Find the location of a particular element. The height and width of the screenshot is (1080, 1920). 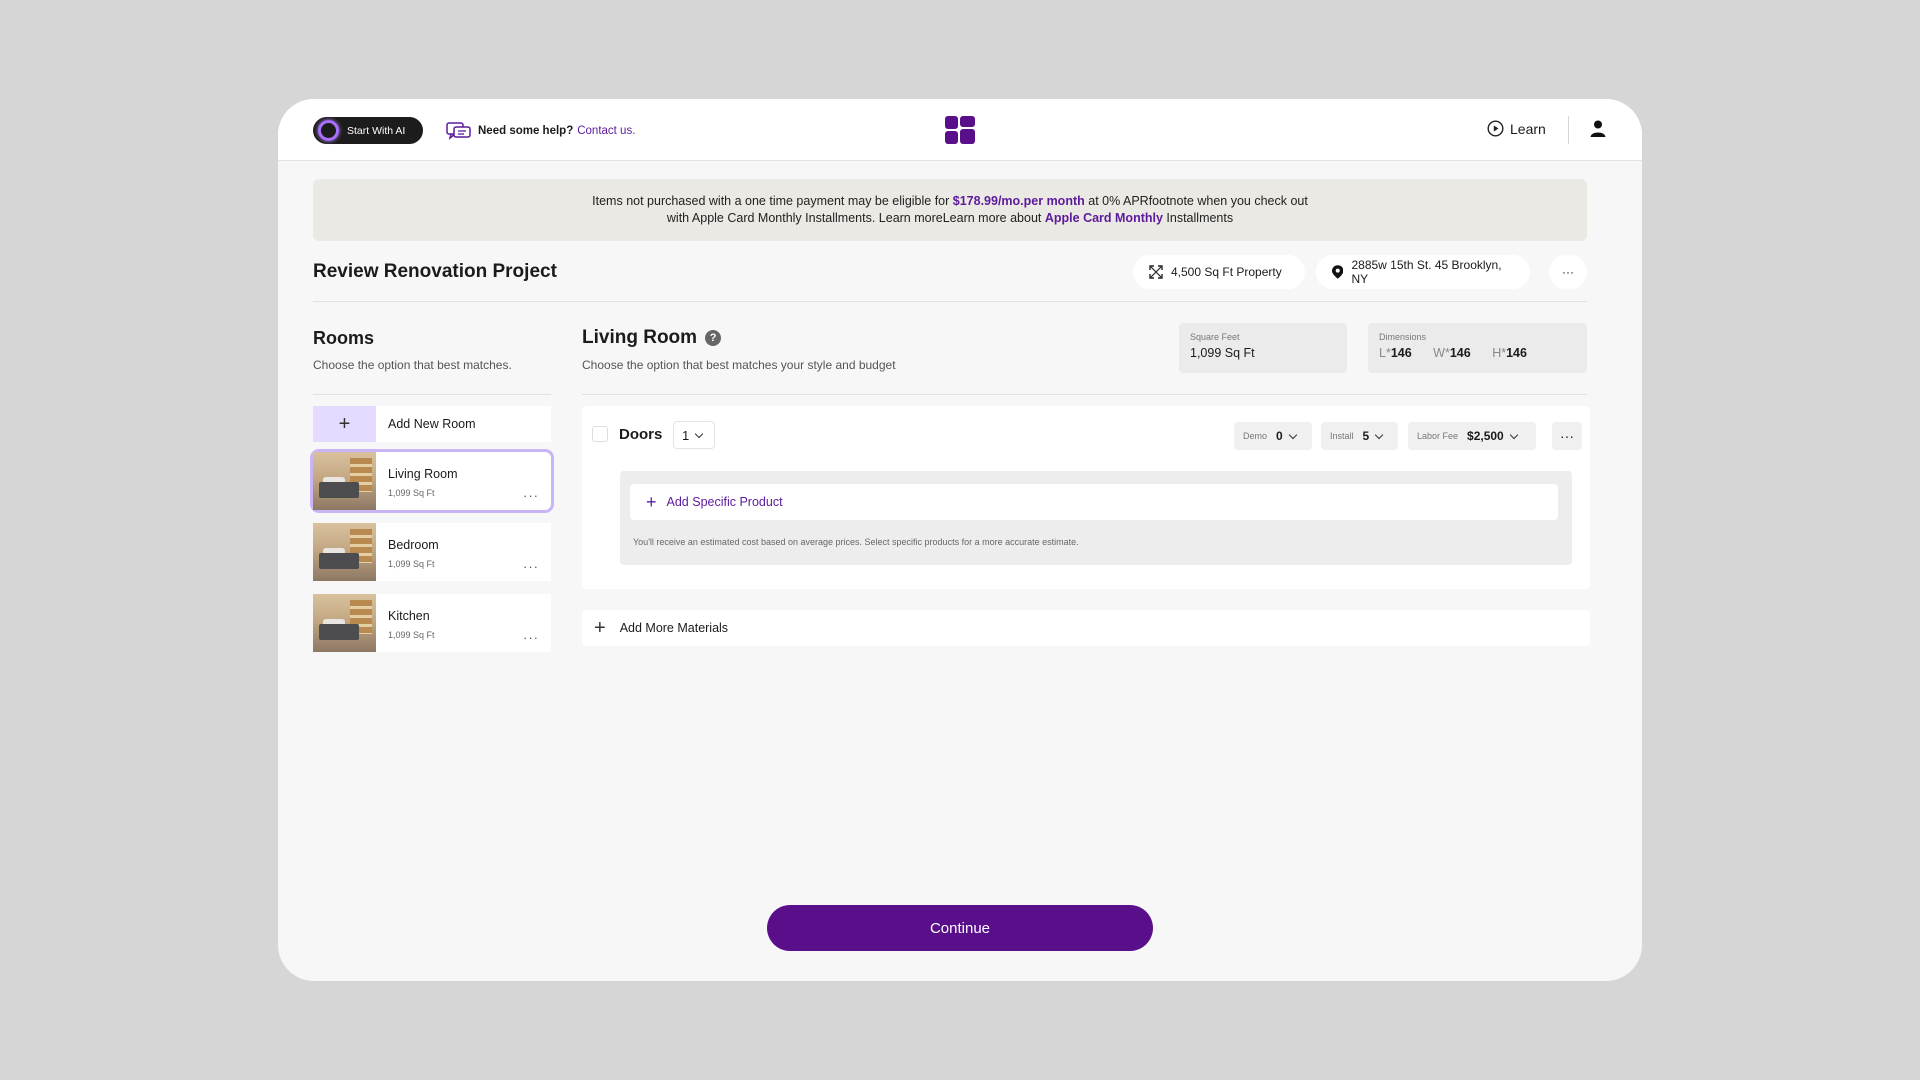

dimensions-field: Dimensions L*146 W*146 H*146 is located at coordinates (1477, 348).